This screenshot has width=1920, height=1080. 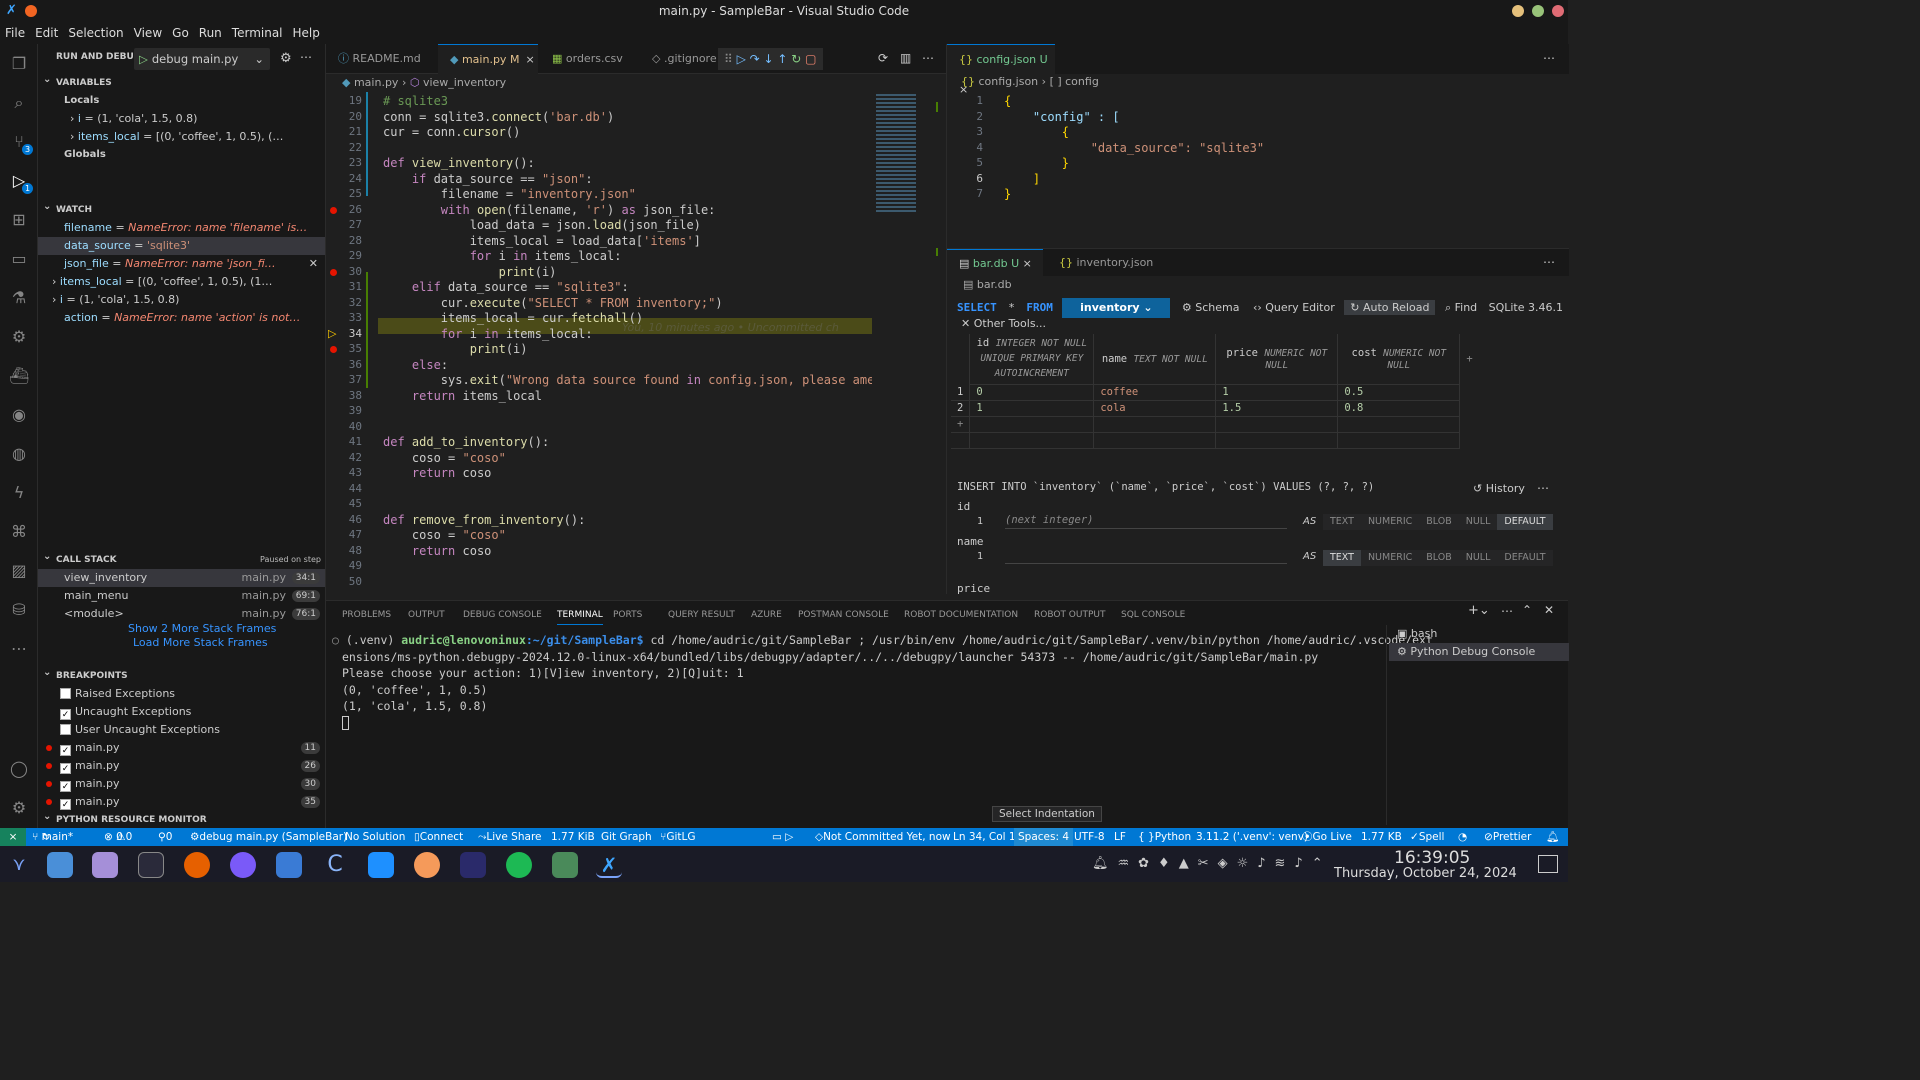 I want to click on panel-tab-azure: AZURE, so click(x=766, y=615).